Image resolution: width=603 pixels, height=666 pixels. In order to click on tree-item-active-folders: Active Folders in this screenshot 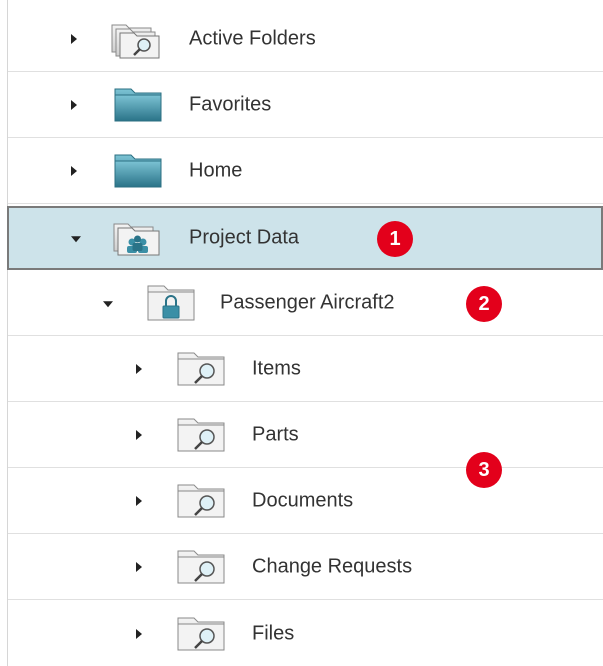, I will do `click(305, 39)`.